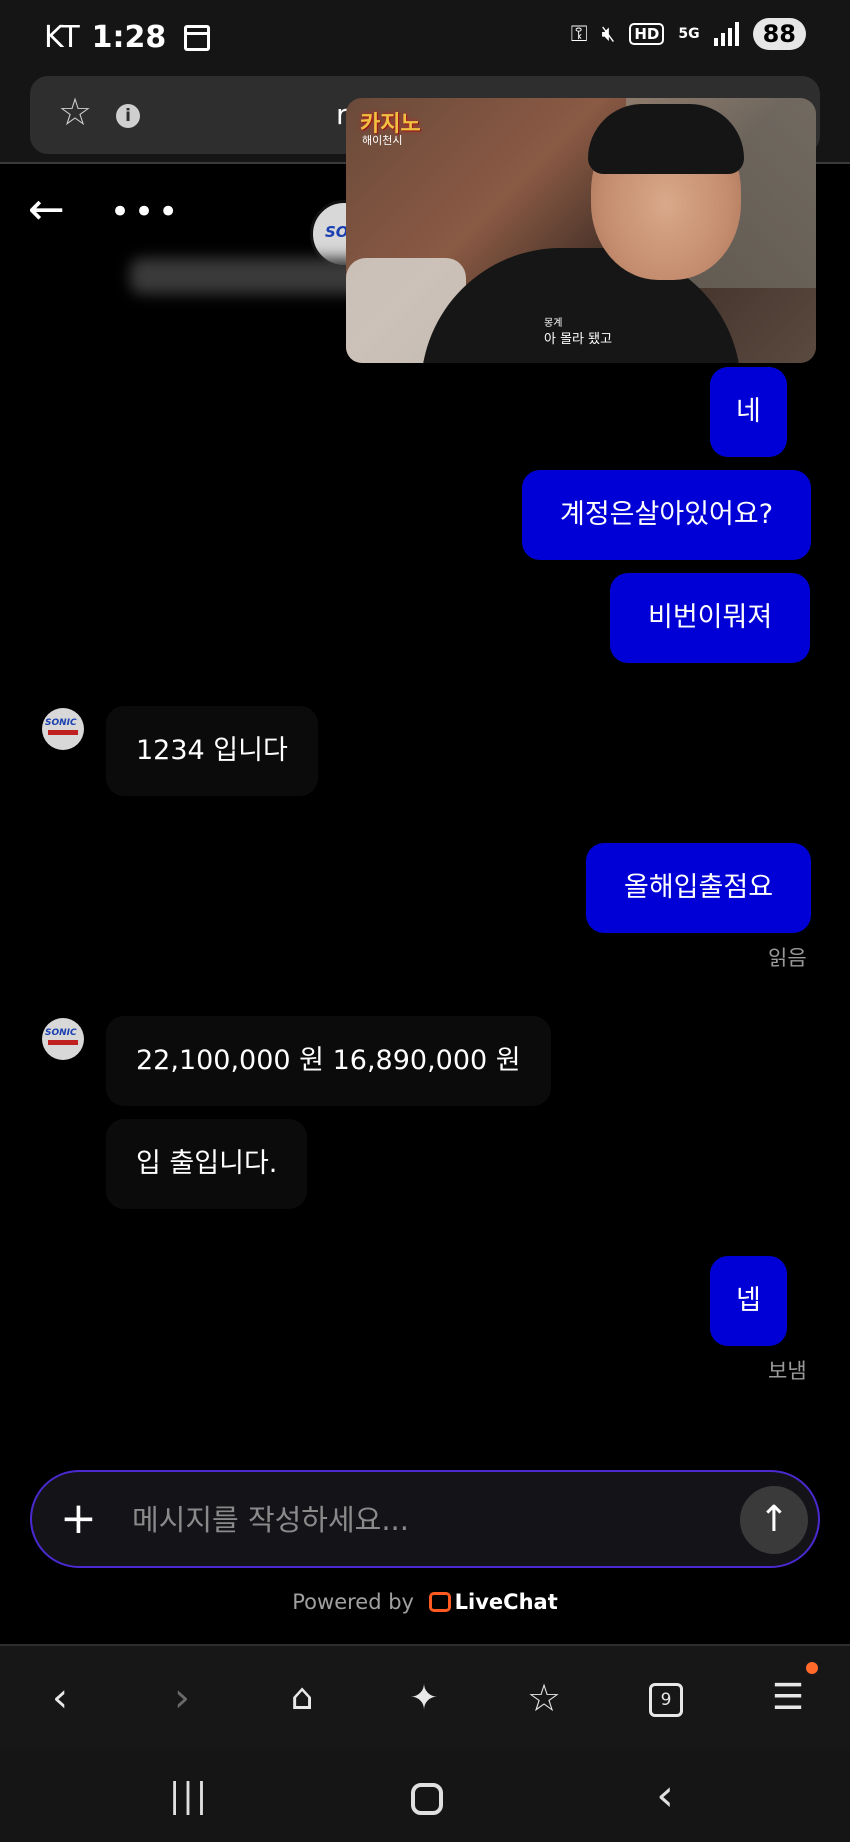 Image resolution: width=850 pixels, height=1842 pixels. What do you see at coordinates (182, 1698) in the screenshot?
I see `forward-nav-icon: ›` at bounding box center [182, 1698].